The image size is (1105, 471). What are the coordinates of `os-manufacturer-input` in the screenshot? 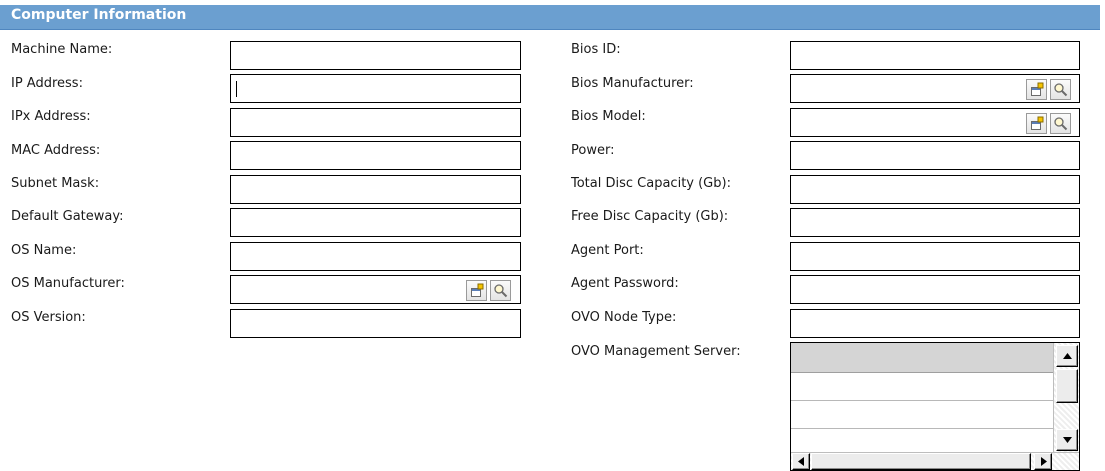 It's located at (346, 289).